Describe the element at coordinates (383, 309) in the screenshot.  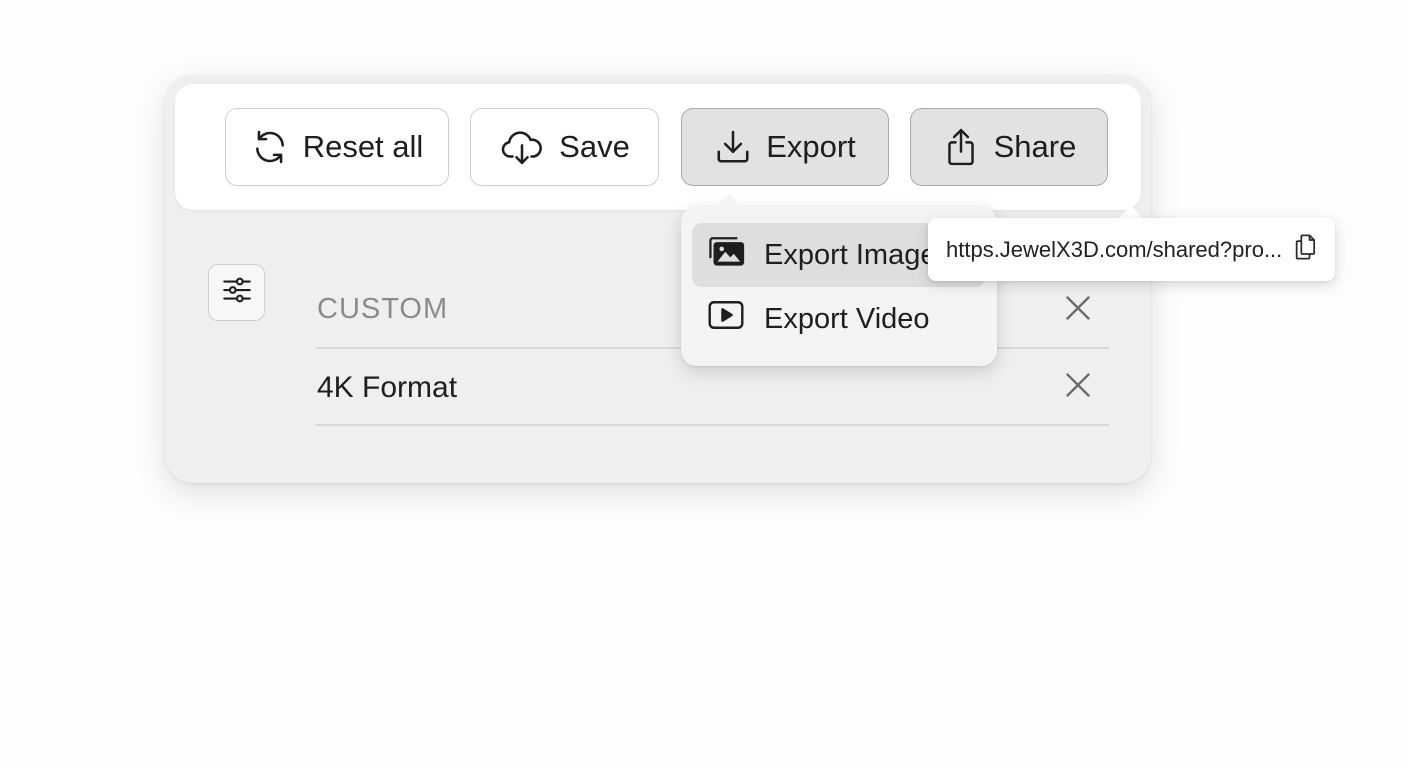
I see `preset-label-custom: CUSTOM` at that location.